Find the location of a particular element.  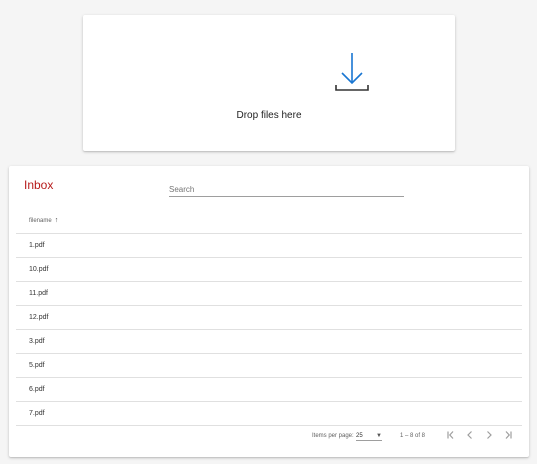

download-icon is located at coordinates (352, 72).